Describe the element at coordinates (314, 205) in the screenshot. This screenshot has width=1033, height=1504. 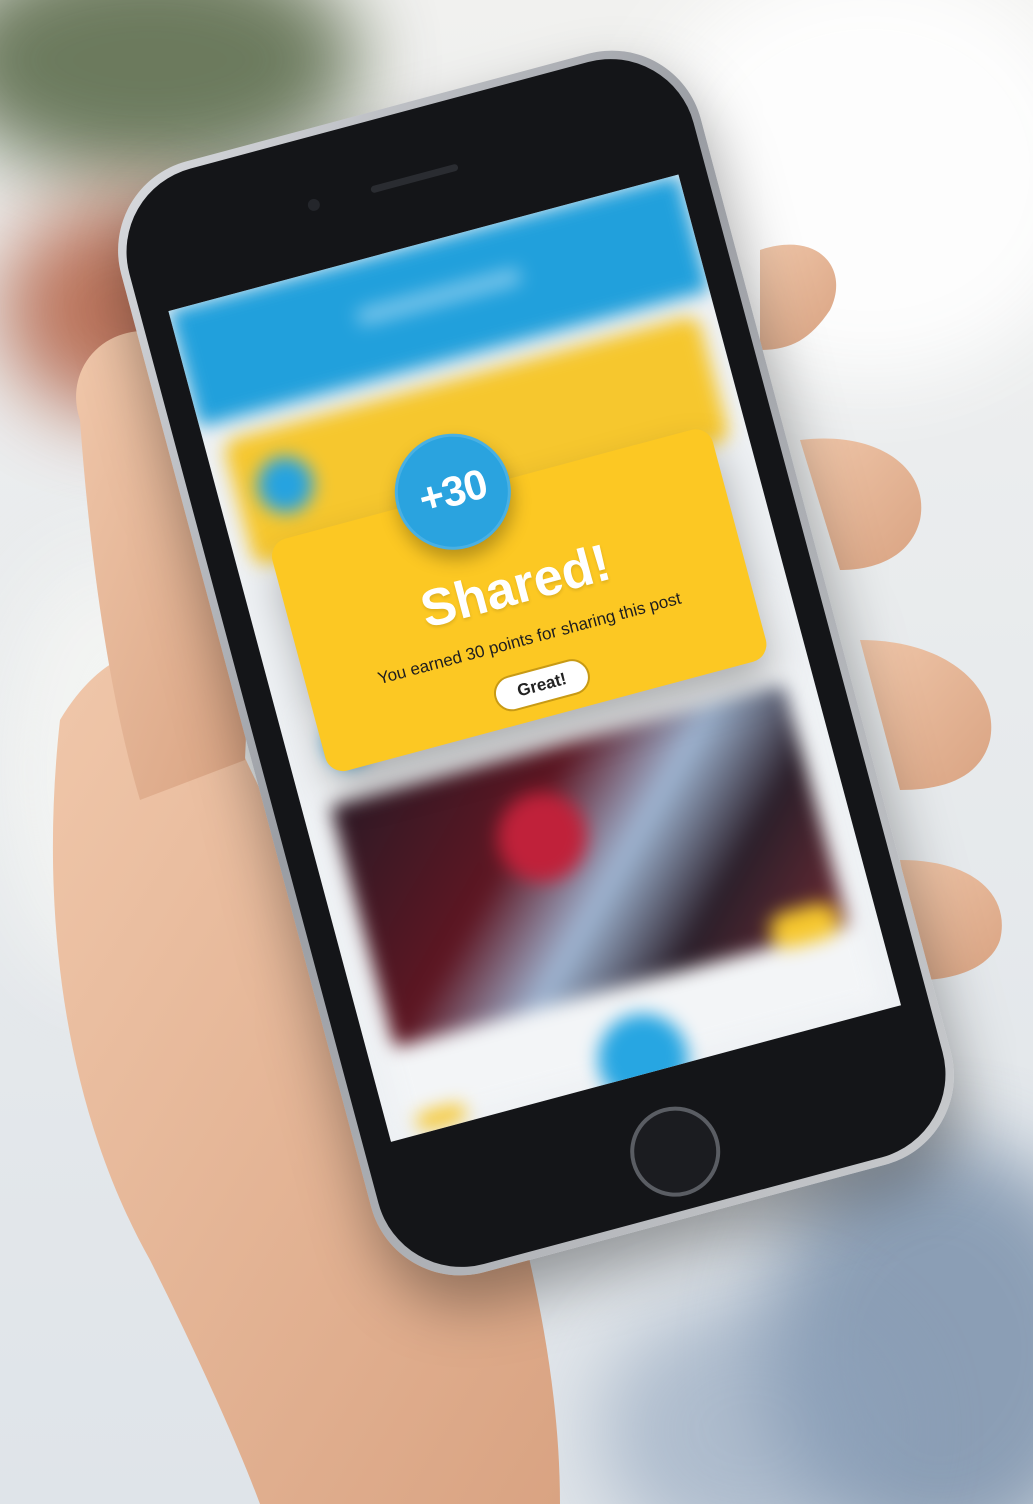
I see `front-camera` at that location.